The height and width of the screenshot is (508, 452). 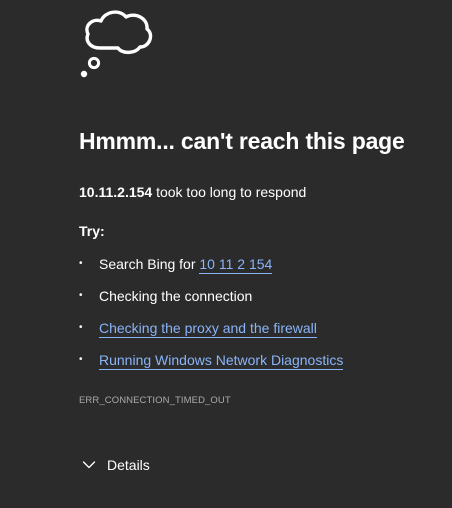 I want to click on thought-cloud-icon, so click(x=116, y=44).